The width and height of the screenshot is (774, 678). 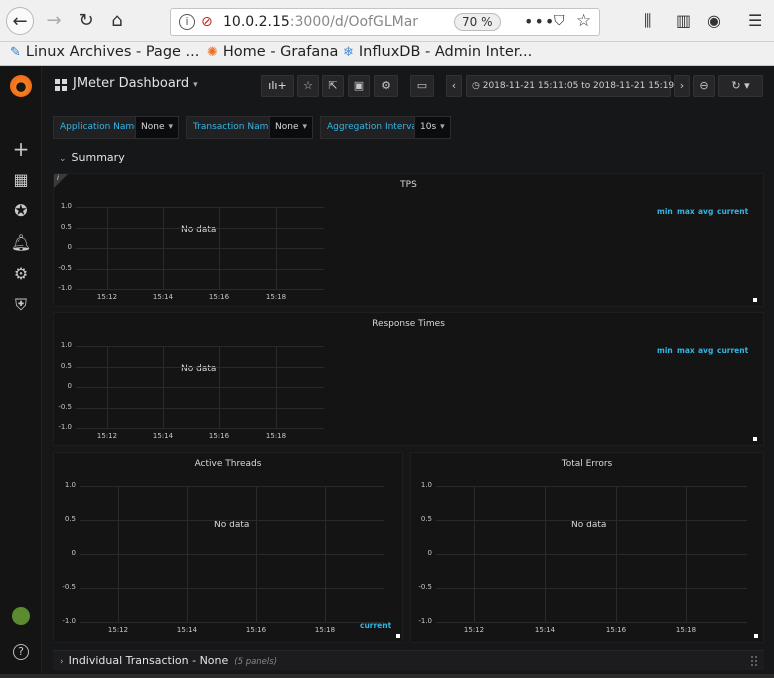 I want to click on panel-title: Total Errors, so click(x=587, y=464).